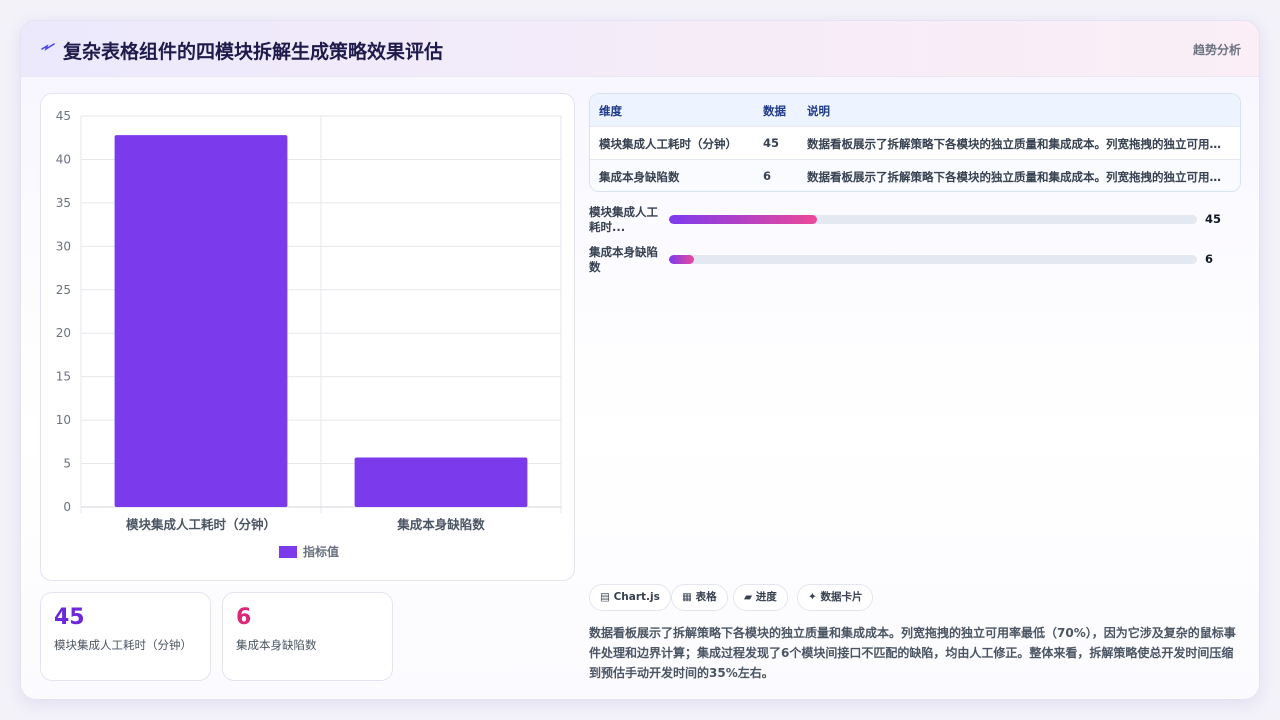 The image size is (1280, 720). Describe the element at coordinates (276, 645) in the screenshot. I see `kpi-label: 集成本身缺陷数` at that location.